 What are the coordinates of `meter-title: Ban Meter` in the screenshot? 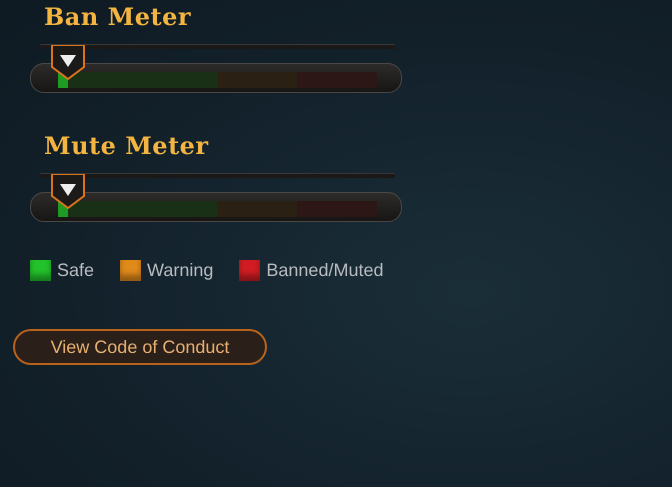 It's located at (118, 17).